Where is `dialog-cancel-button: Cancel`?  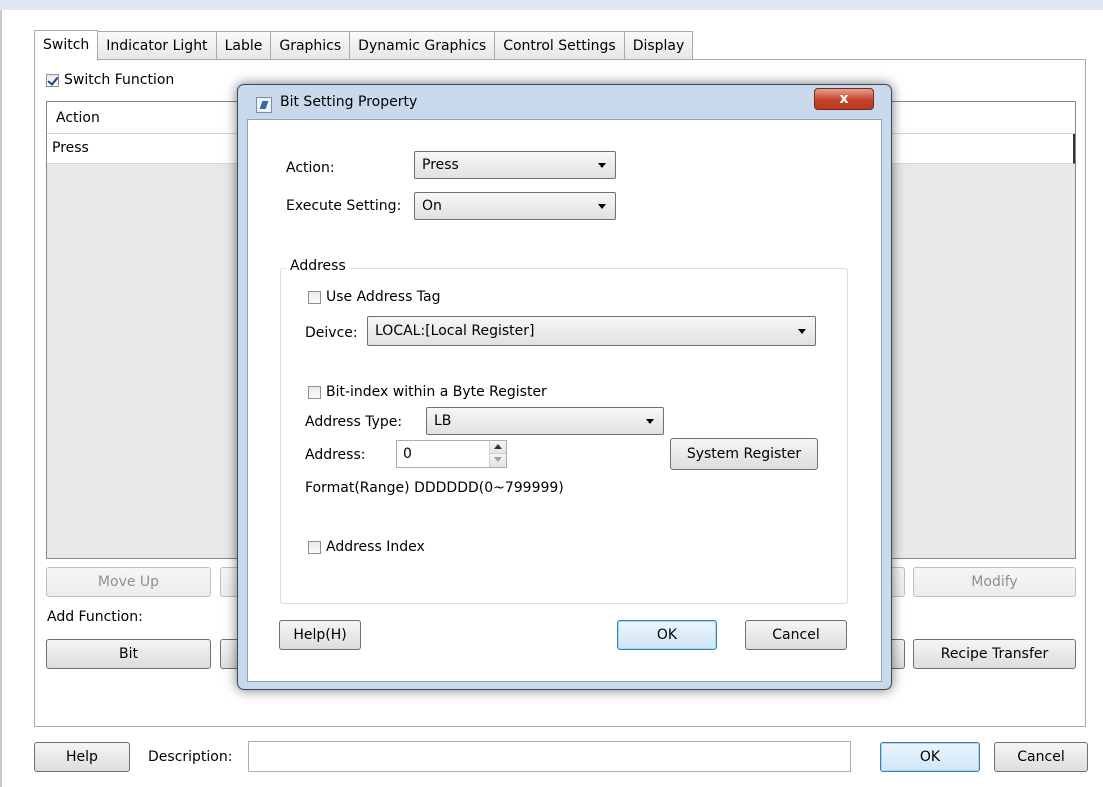 dialog-cancel-button: Cancel is located at coordinates (796, 635).